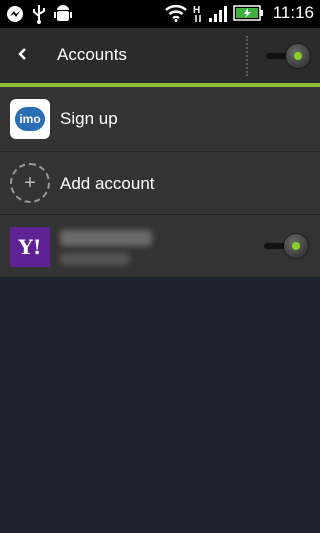 This screenshot has width=320, height=533. What do you see at coordinates (15, 14) in the screenshot?
I see `messenger-icon` at bounding box center [15, 14].